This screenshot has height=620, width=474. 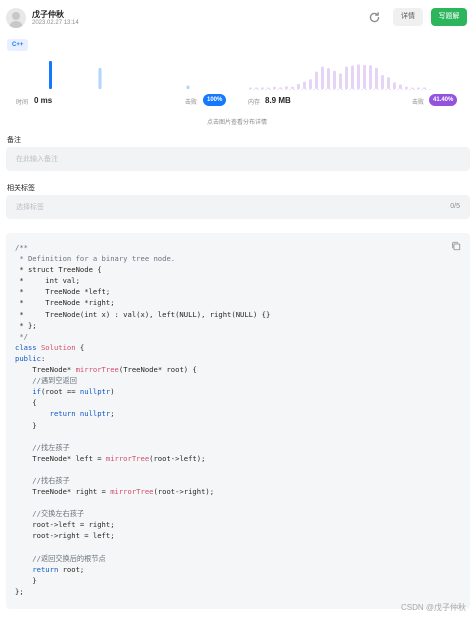 What do you see at coordinates (19, 591) in the screenshot?
I see `code-token: };` at bounding box center [19, 591].